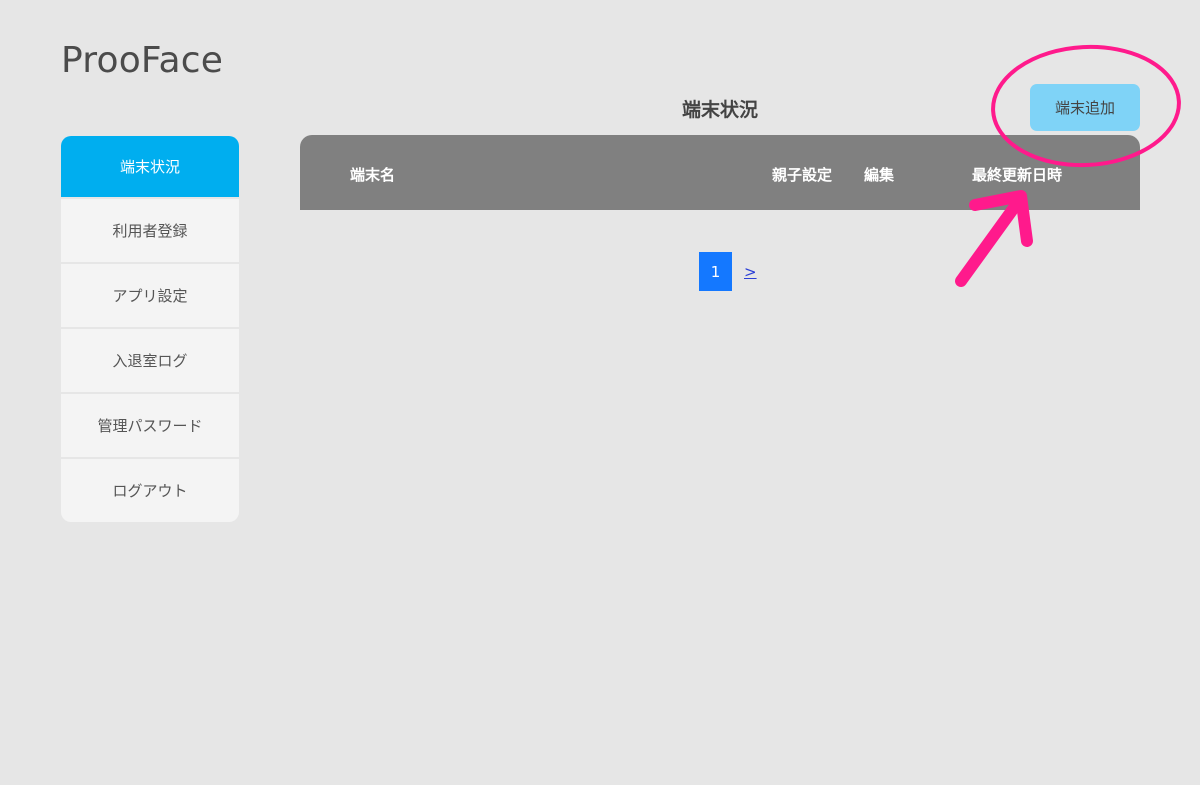 The width and height of the screenshot is (1200, 785). Describe the element at coordinates (150, 167) in the screenshot. I see `sidebar-item-device-status: 端末状況` at that location.